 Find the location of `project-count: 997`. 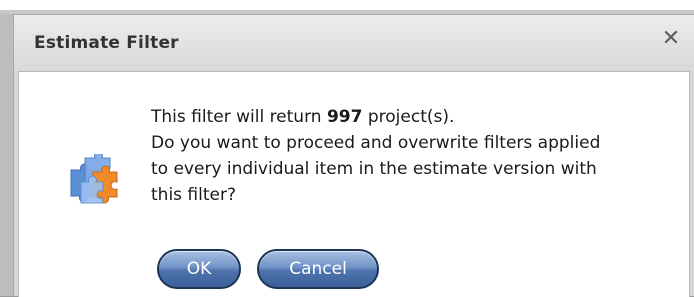

project-count: 997 is located at coordinates (344, 117).